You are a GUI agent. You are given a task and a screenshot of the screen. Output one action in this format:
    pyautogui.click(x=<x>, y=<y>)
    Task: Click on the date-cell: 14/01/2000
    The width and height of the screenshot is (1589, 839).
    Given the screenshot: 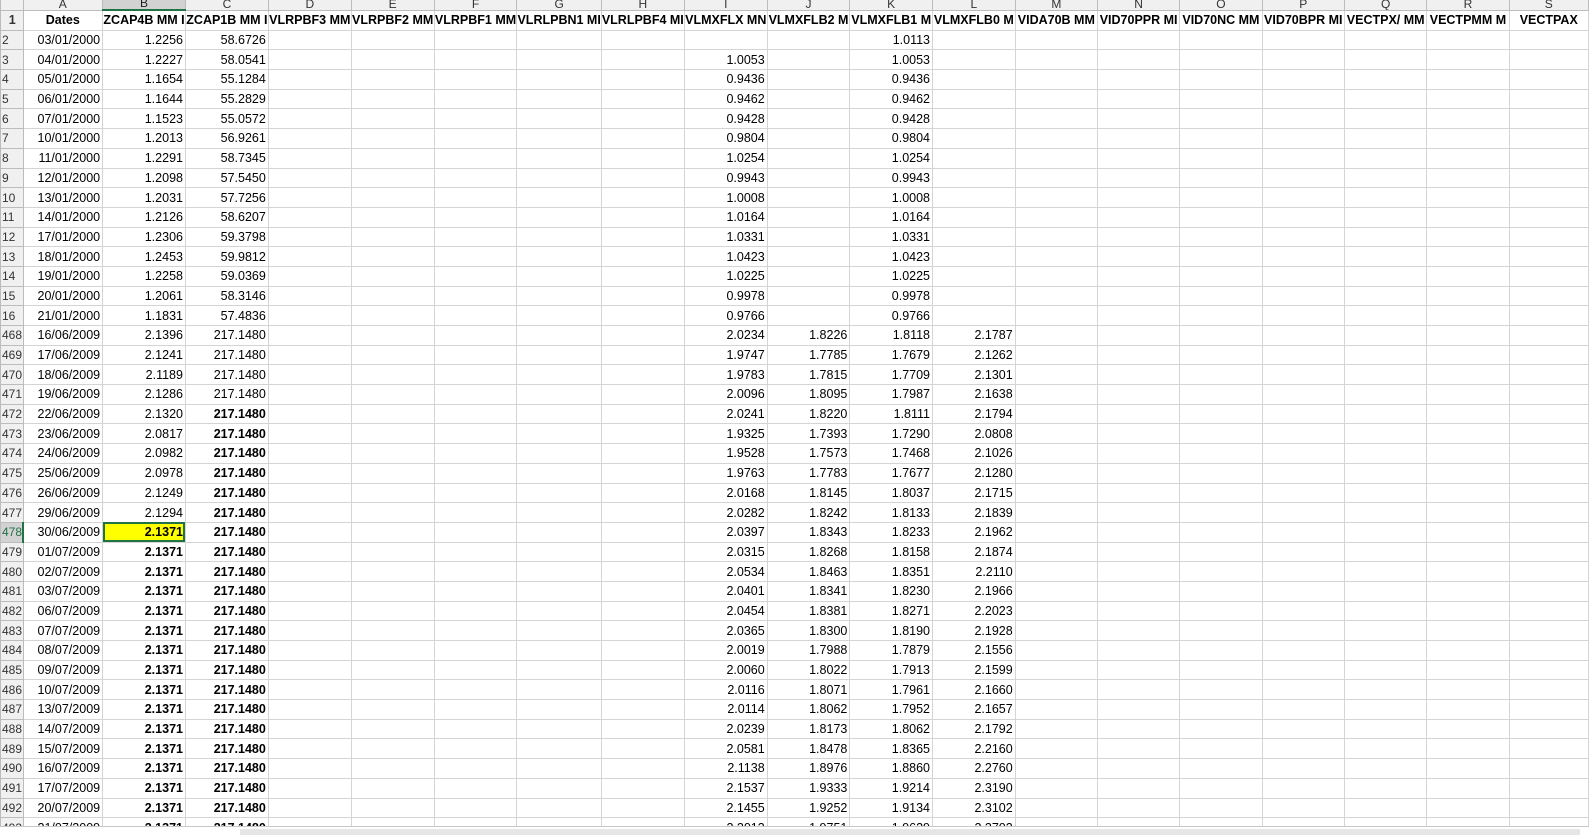 What is the action you would take?
    pyautogui.click(x=63, y=217)
    